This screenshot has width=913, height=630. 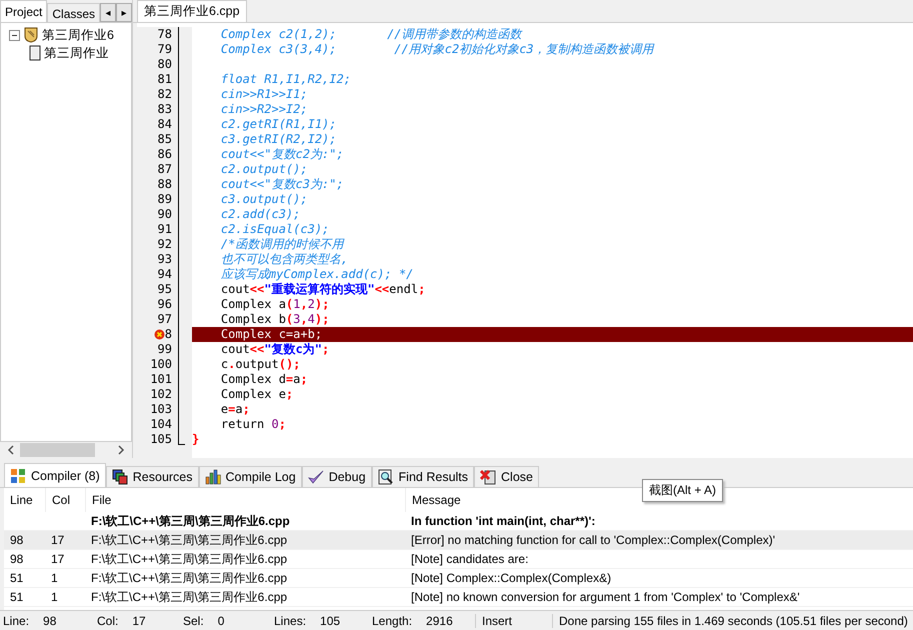 What do you see at coordinates (730, 621) in the screenshot?
I see `status-message: Done parsing 155 files in 1.469 seconds (105.51 files per second)` at bounding box center [730, 621].